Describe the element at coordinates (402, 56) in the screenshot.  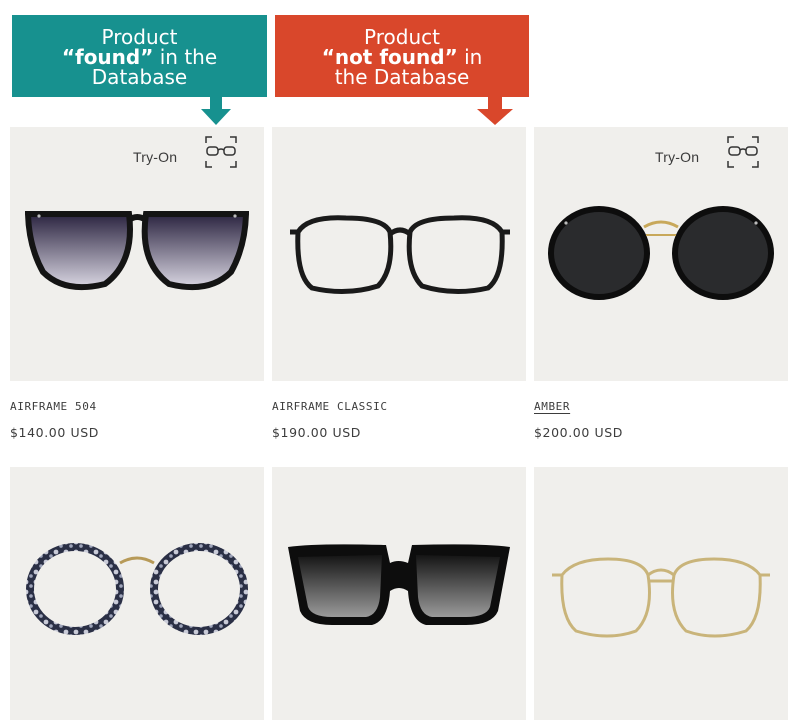
I see `callout-not-found: Product “not found” in the Database` at that location.